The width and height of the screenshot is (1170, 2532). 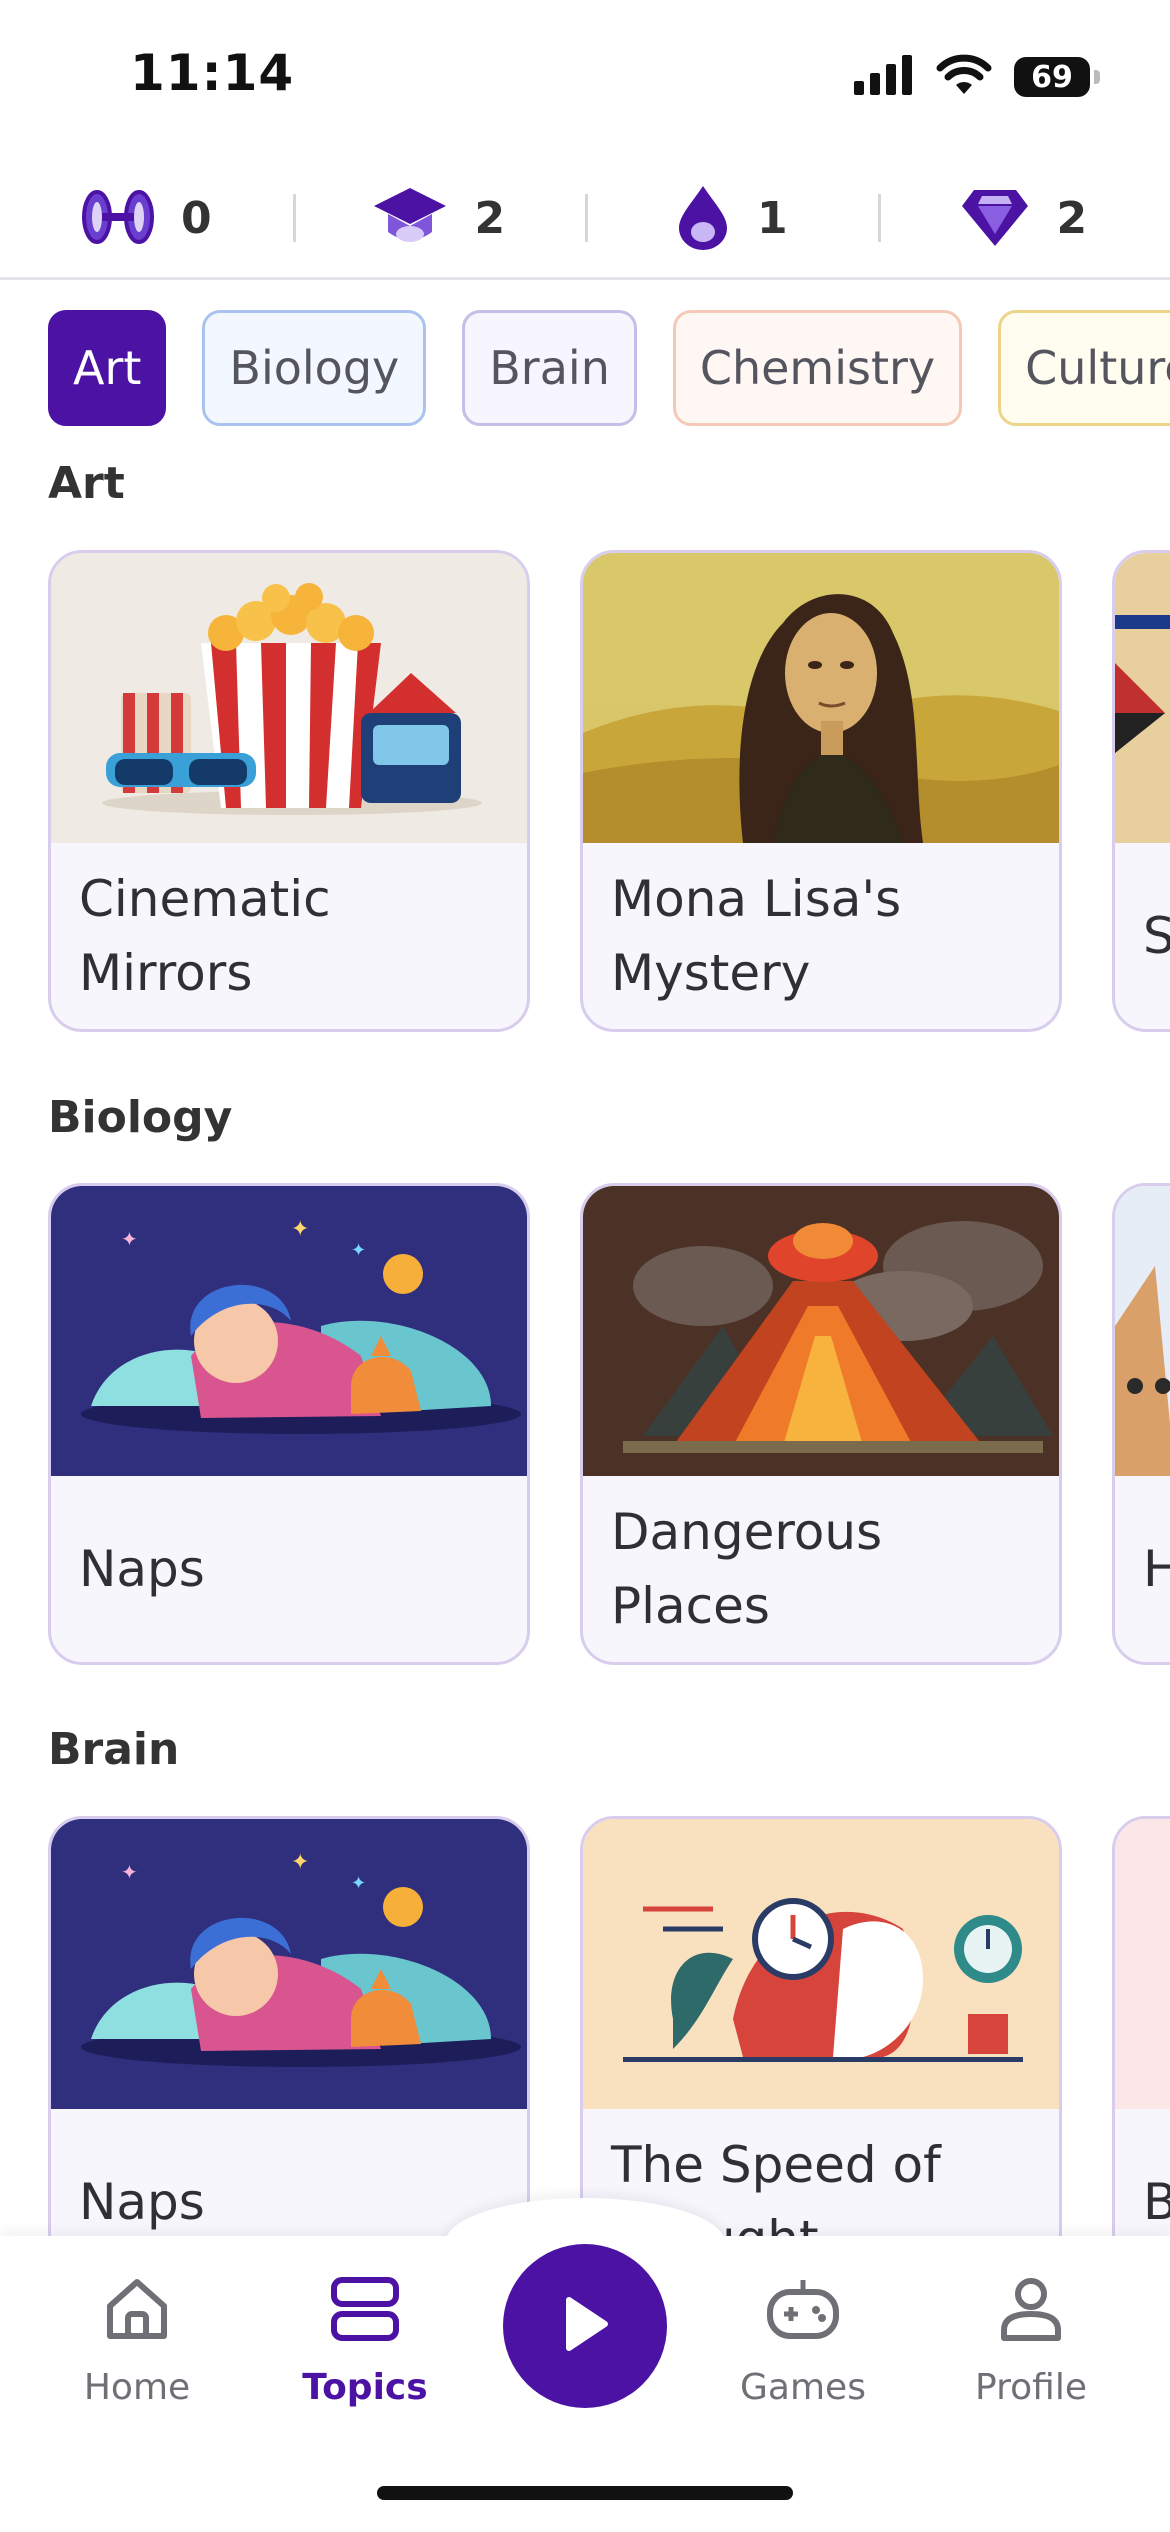 What do you see at coordinates (365, 2387) in the screenshot?
I see `nav-topics-label: Topics` at bounding box center [365, 2387].